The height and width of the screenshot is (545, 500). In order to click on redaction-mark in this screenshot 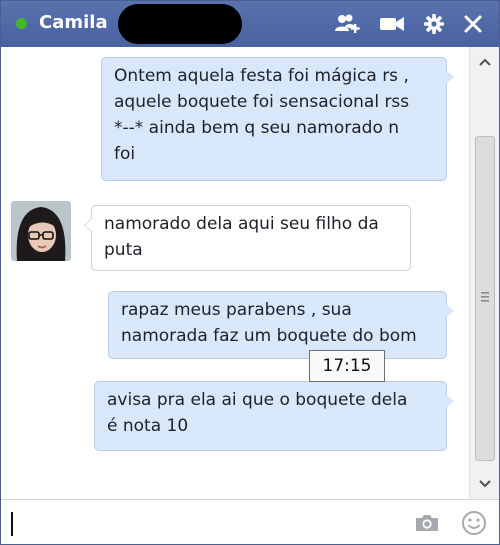, I will do `click(180, 24)`.